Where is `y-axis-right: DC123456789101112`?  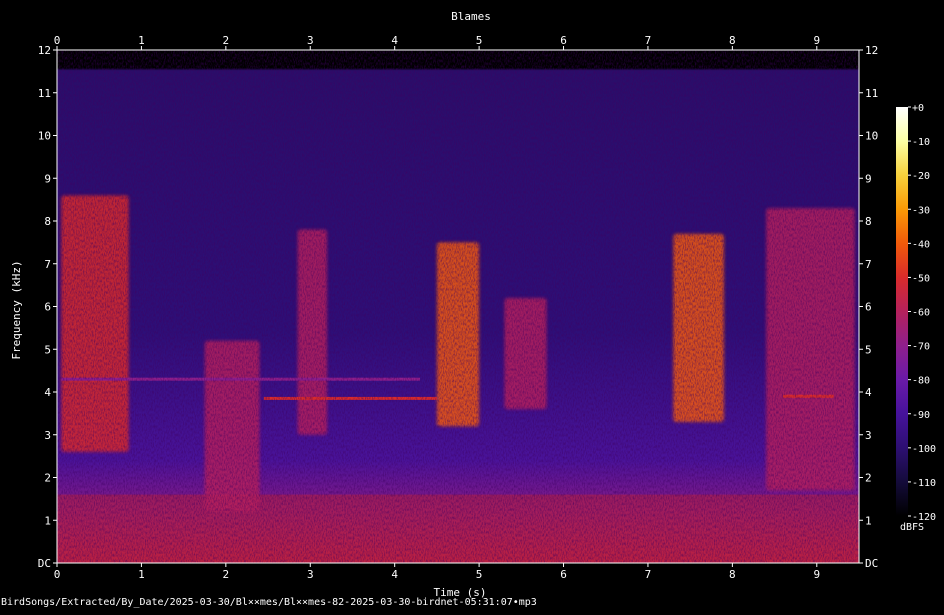 y-axis-right: DC123456789101112 is located at coordinates (868, 307).